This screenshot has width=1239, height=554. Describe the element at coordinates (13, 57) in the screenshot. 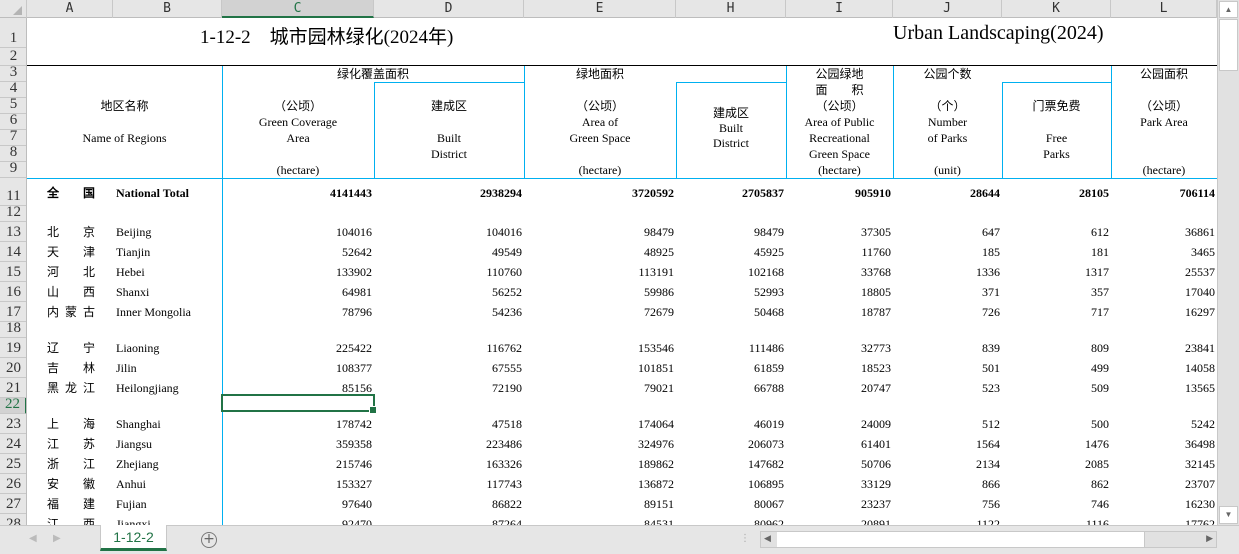

I see `row-header-2: 2` at that location.